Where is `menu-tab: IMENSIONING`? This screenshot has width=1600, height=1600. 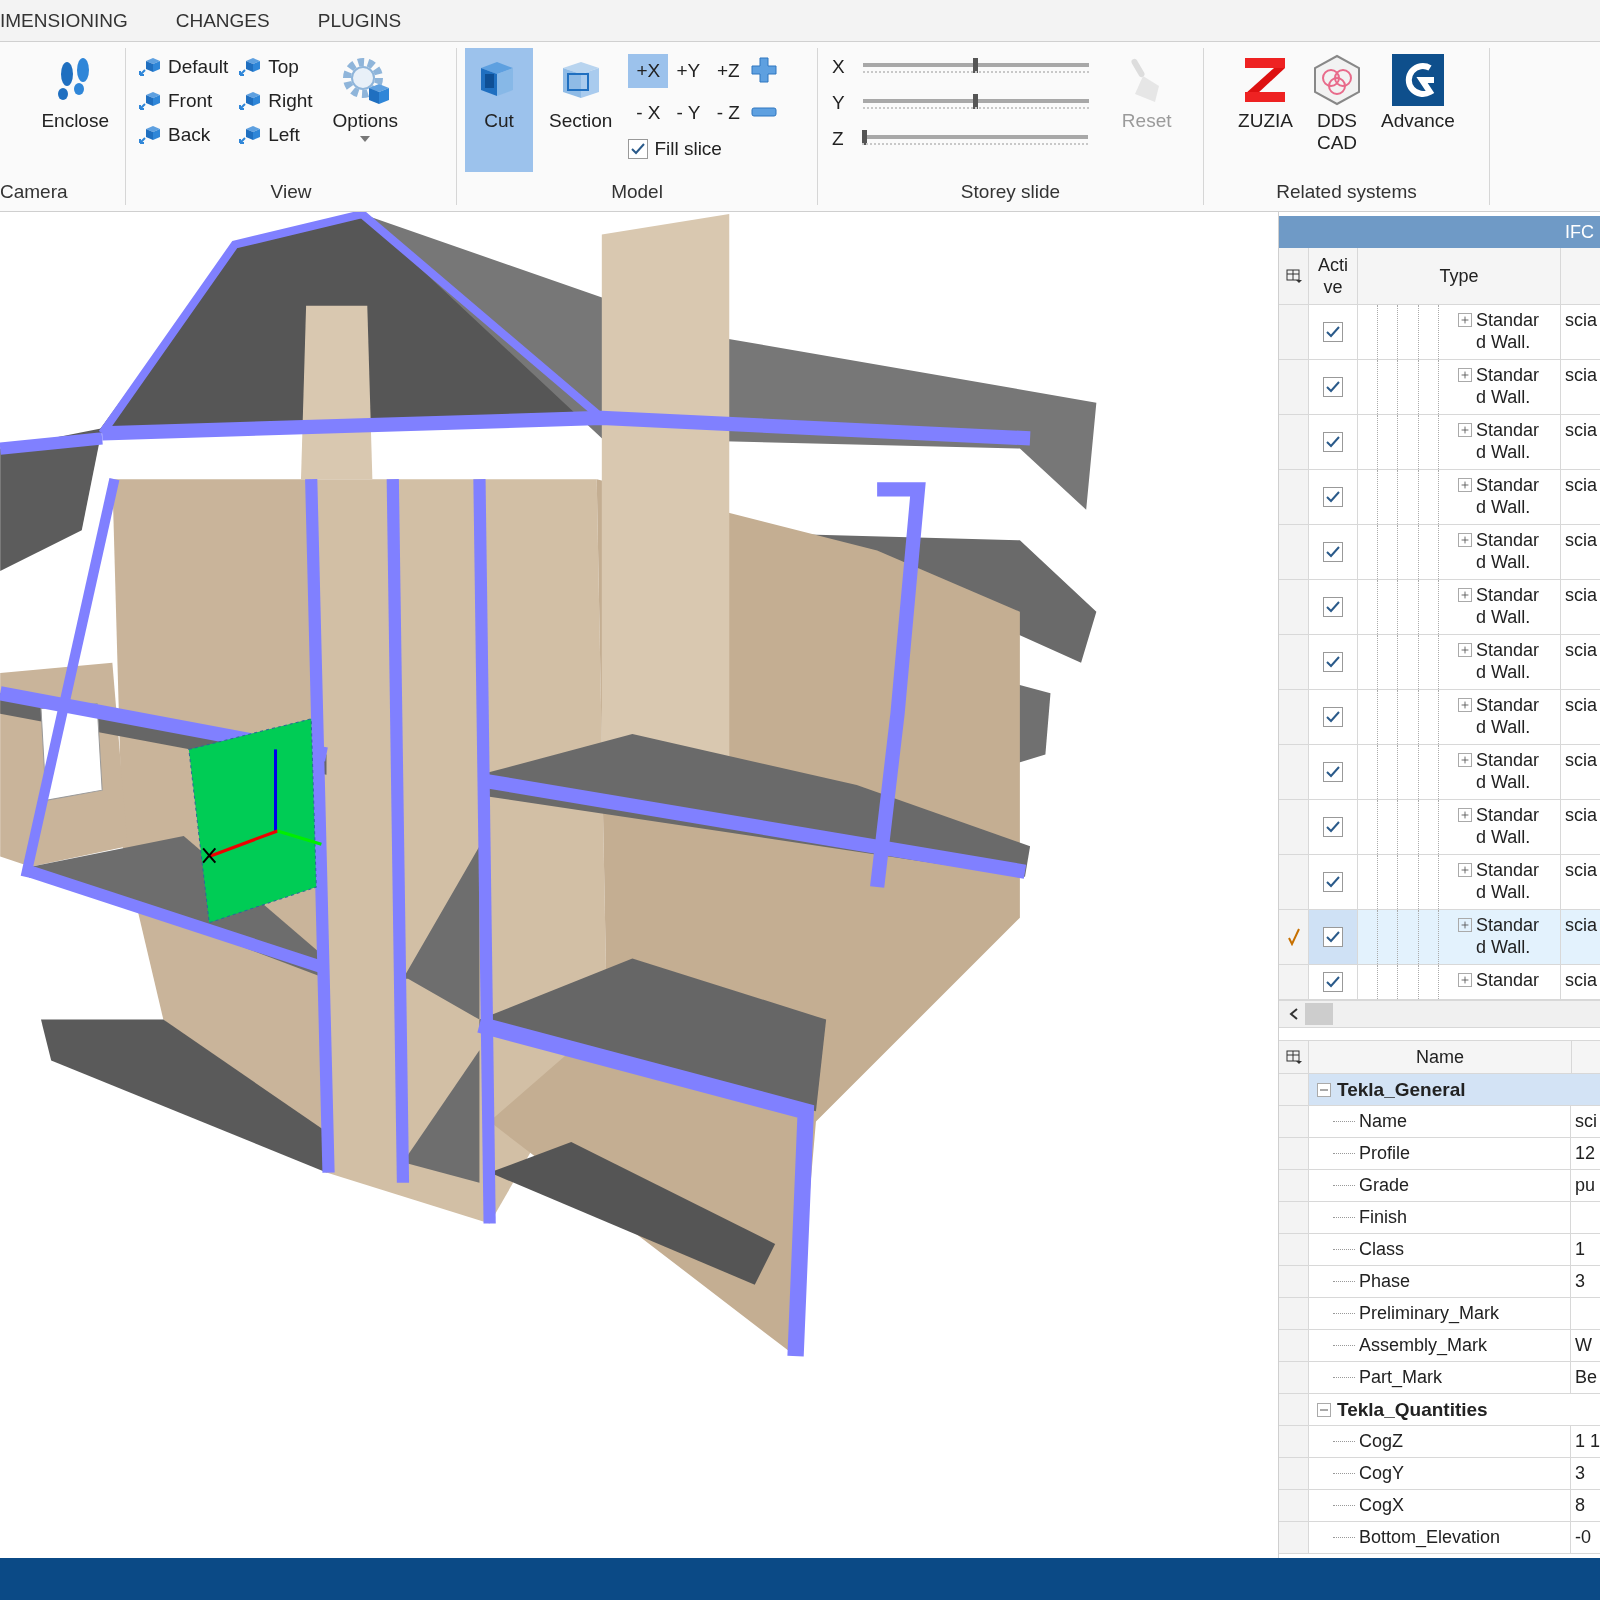 menu-tab: IMENSIONING is located at coordinates (76, 20).